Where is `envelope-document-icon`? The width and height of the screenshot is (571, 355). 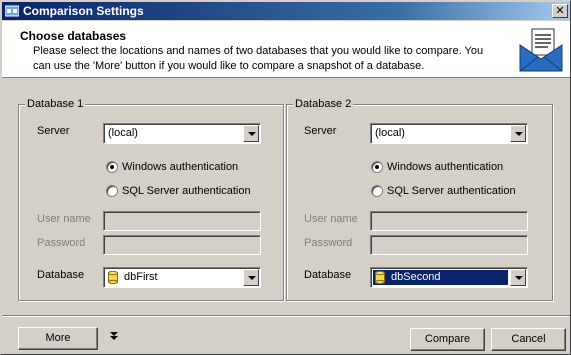
envelope-document-icon is located at coordinates (541, 50).